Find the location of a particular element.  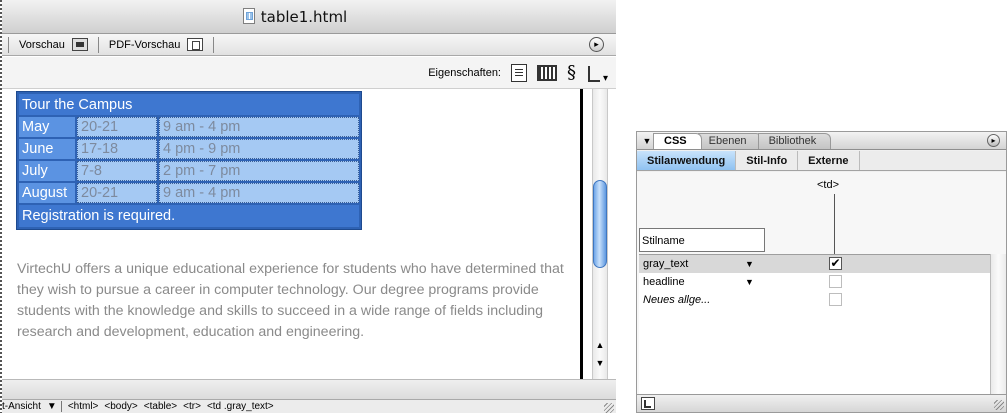

table-row: July 7-8 2 pm - 7 pm is located at coordinates (189, 171).